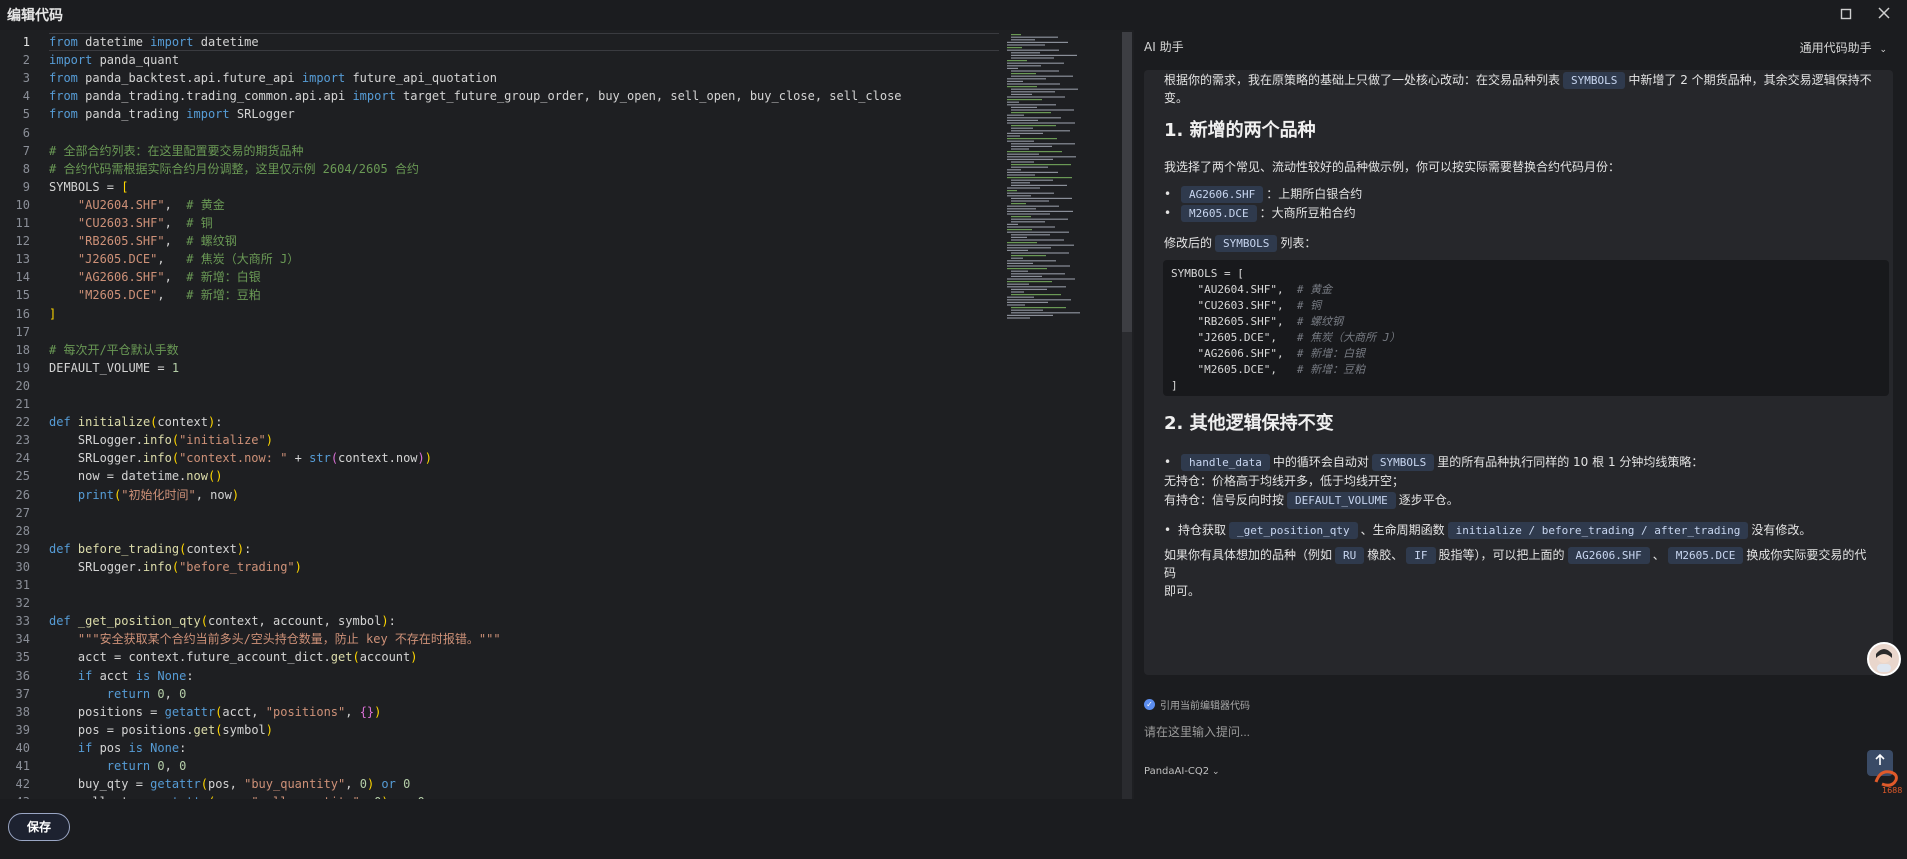 Image resolution: width=1907 pixels, height=859 pixels. What do you see at coordinates (26, 78) in the screenshot?
I see `line-number: 3` at bounding box center [26, 78].